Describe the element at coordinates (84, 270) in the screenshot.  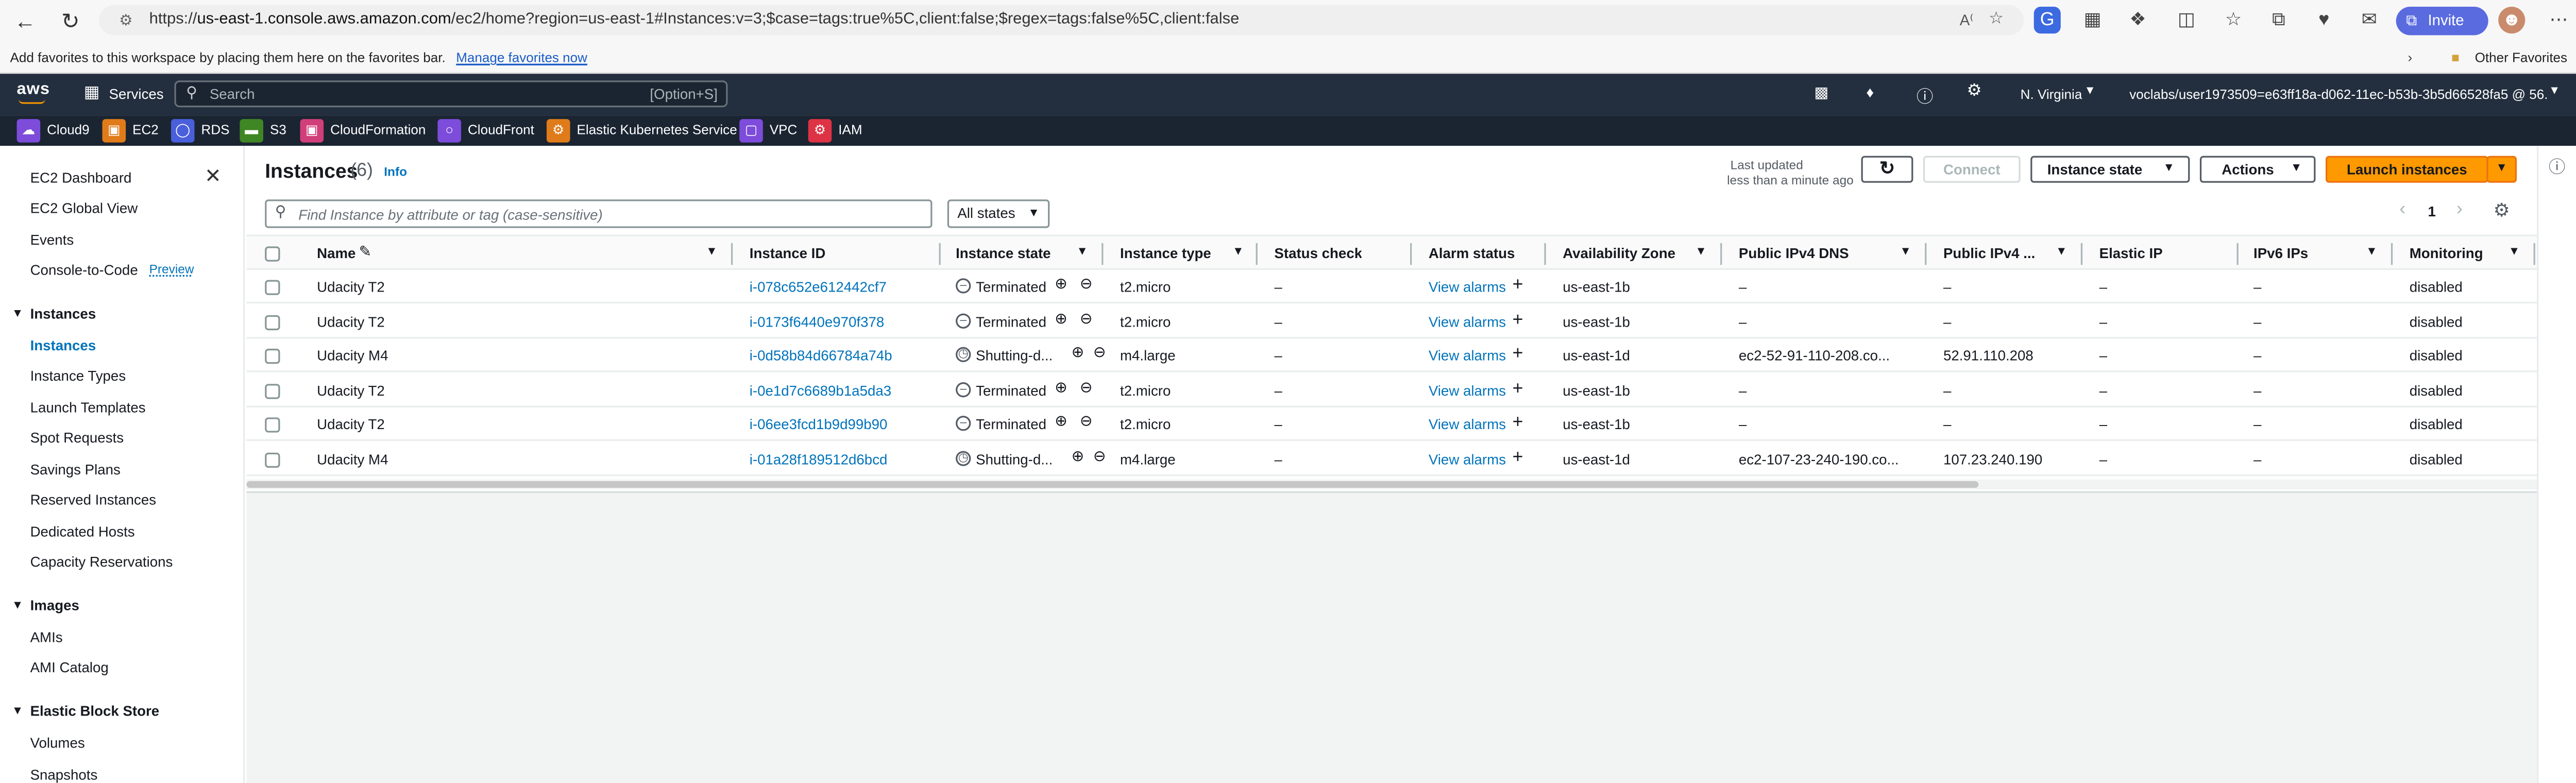
I see `nav-console-to-code: Console-to-Code` at that location.